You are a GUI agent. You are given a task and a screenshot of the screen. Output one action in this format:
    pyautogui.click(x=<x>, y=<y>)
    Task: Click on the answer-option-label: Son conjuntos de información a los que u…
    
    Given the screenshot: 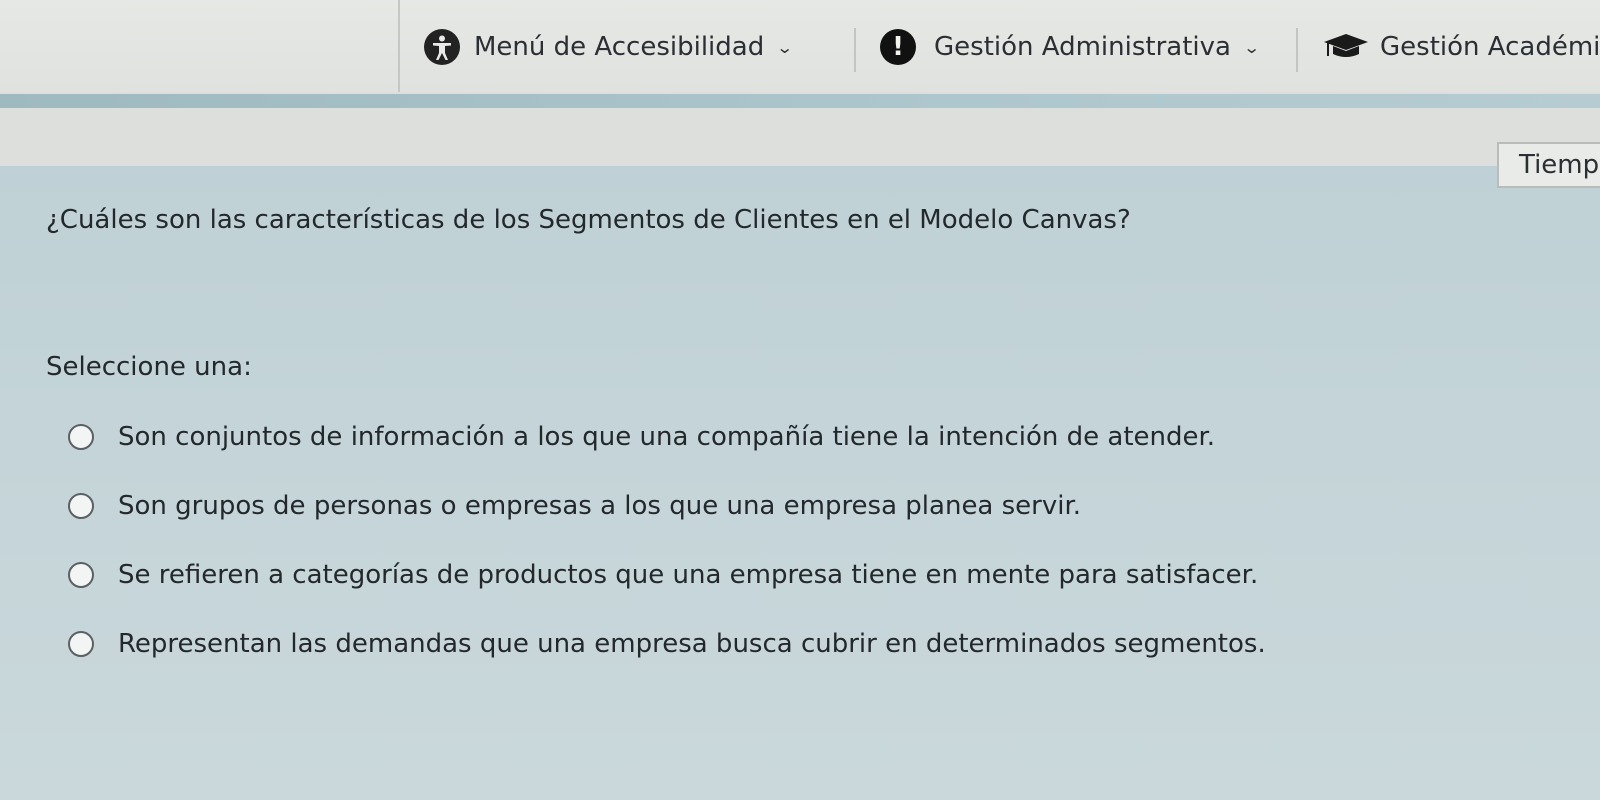 What is the action you would take?
    pyautogui.click(x=667, y=437)
    